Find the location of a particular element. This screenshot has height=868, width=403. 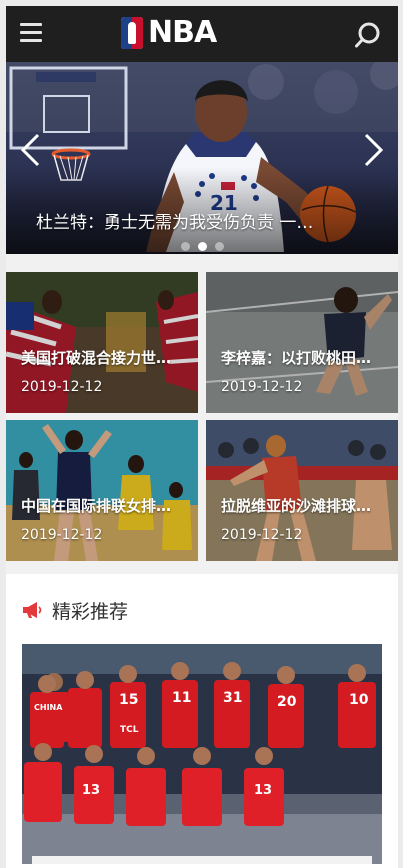

nba-logo: NBA is located at coordinates (169, 32).